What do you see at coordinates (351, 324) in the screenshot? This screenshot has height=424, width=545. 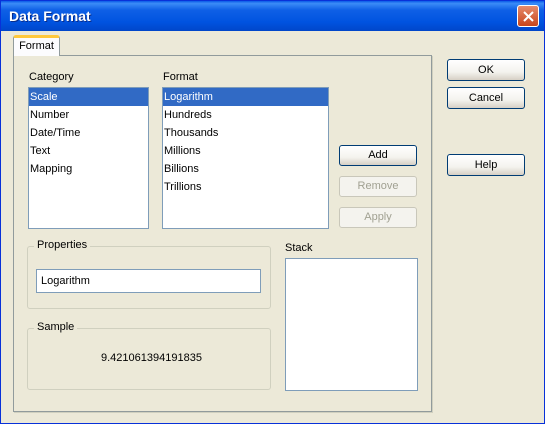 I see `stack-listbox` at bounding box center [351, 324].